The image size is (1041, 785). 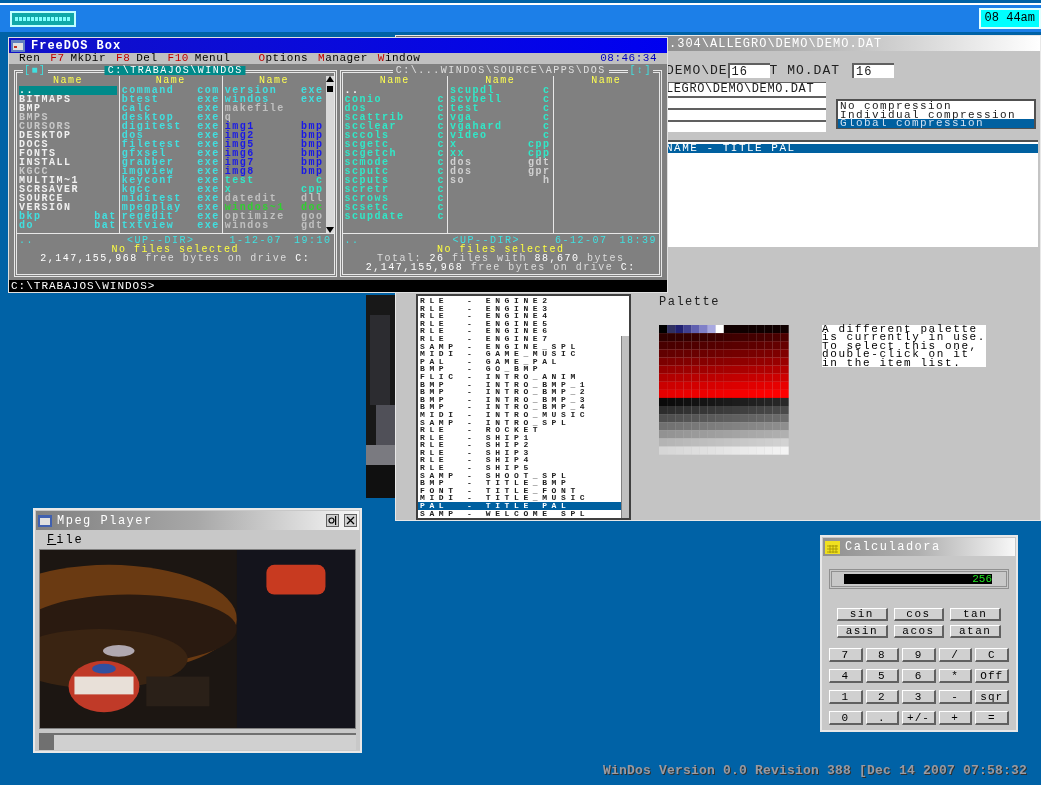 I want to click on list-item: SAMP - SHOOT_SPL, so click(x=519, y=475).